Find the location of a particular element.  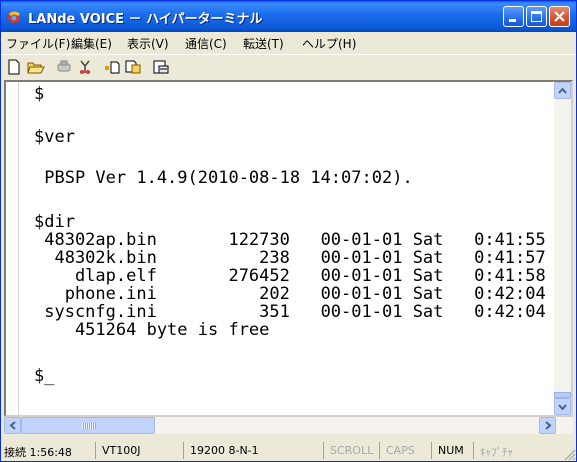

status-caps: CAPS is located at coordinates (405, 450).